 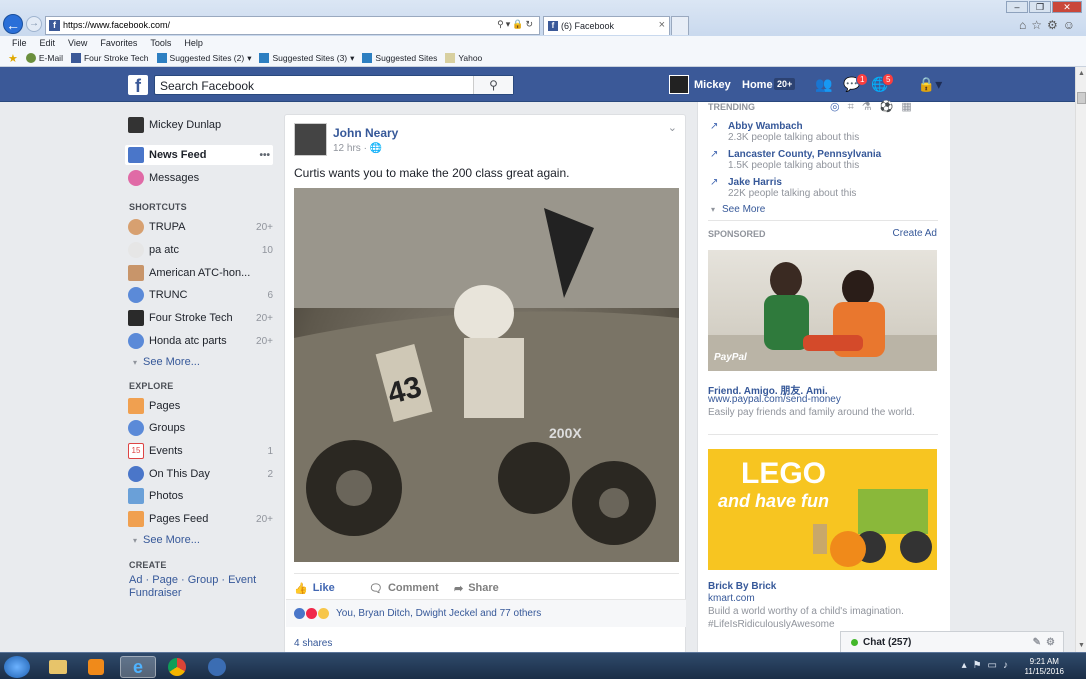 What do you see at coordinates (887, 642) in the screenshot?
I see `chat-label: Chat (257)` at bounding box center [887, 642].